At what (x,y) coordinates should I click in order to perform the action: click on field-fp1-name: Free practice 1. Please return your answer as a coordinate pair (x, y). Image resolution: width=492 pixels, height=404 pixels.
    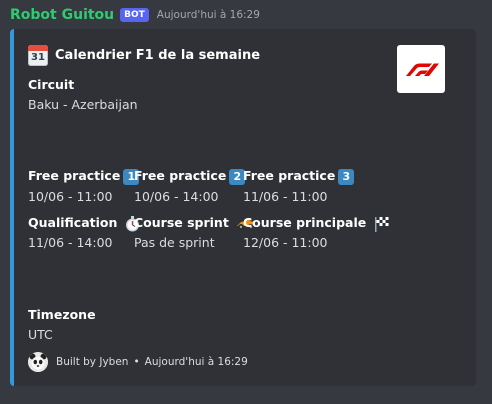
    Looking at the image, I should click on (84, 176).